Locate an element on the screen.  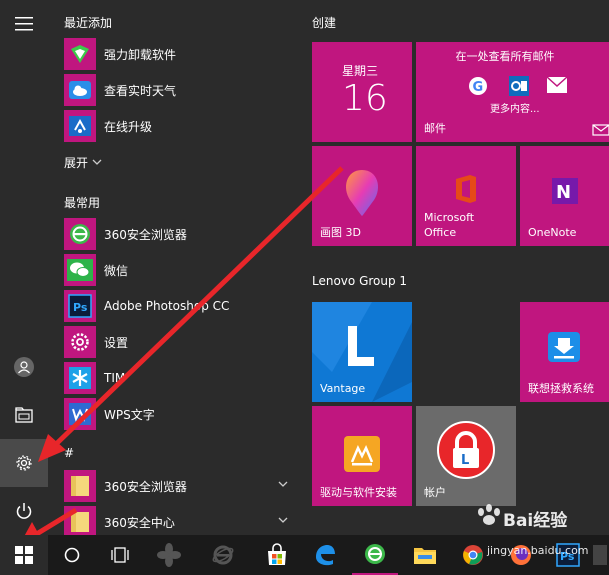
360-browser-icon is located at coordinates (375, 554).